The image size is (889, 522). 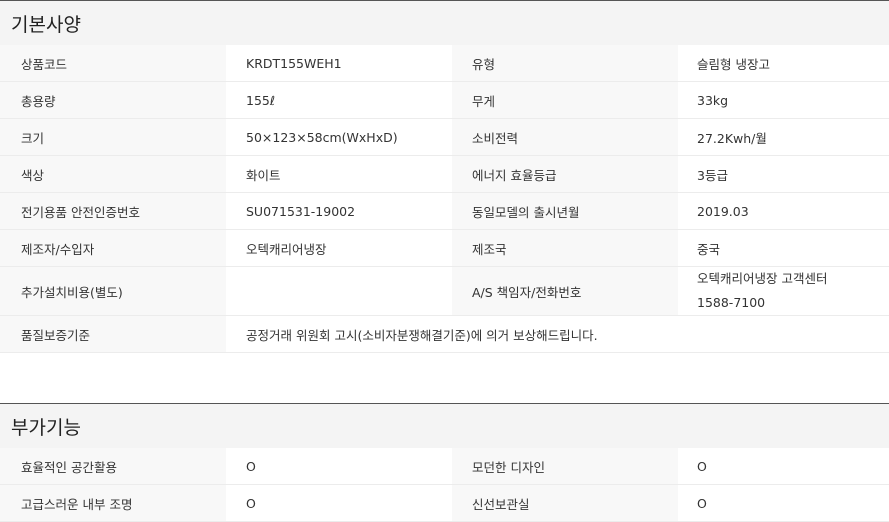 I want to click on spec-label: 크기, so click(x=113, y=137).